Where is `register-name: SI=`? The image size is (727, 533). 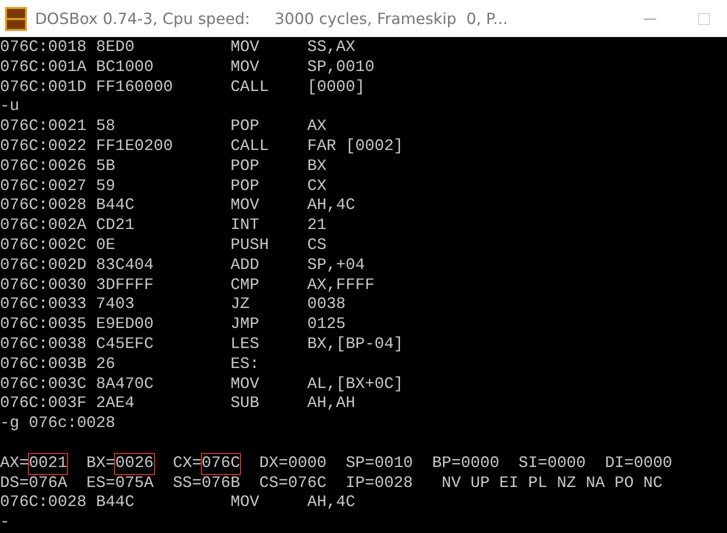 register-name: SI= is located at coordinates (533, 464).